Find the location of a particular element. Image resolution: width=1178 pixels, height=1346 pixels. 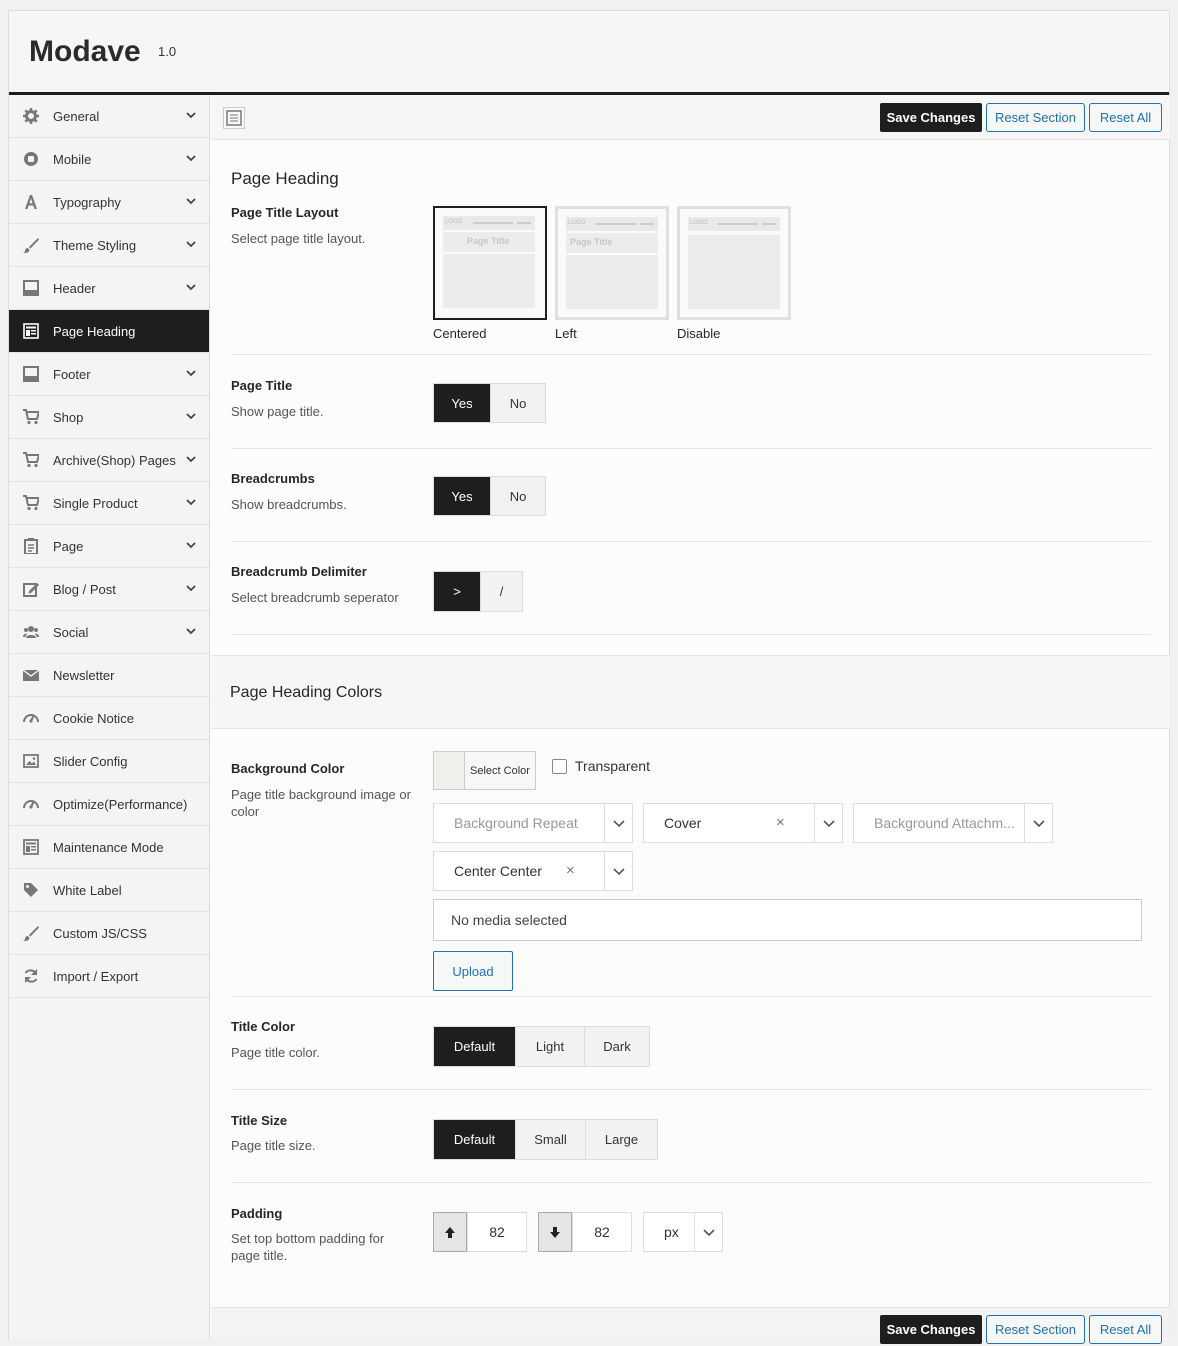

select-value: px is located at coordinates (671, 1232).